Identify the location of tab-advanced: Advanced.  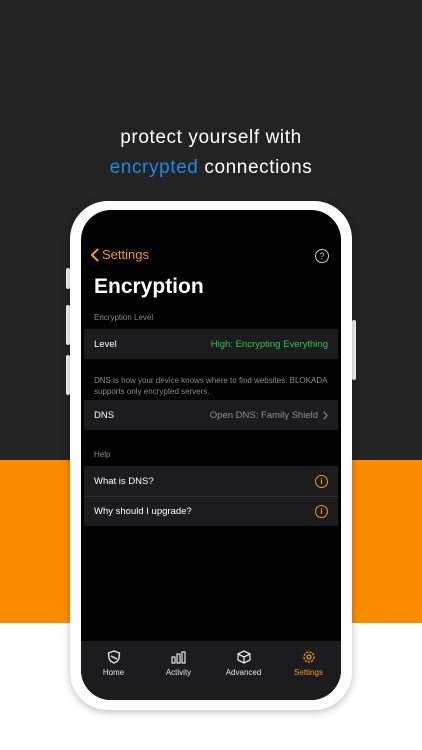
(244, 663).